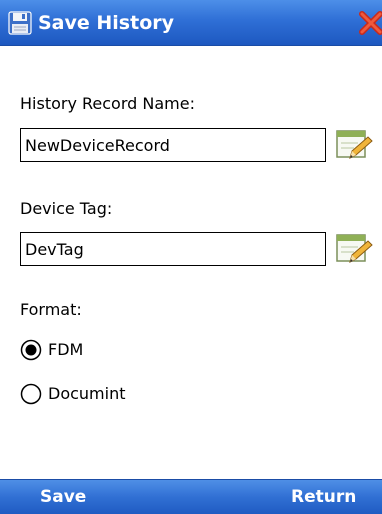 The width and height of the screenshot is (382, 514). Describe the element at coordinates (63, 497) in the screenshot. I see `save-softkey: Save` at that location.